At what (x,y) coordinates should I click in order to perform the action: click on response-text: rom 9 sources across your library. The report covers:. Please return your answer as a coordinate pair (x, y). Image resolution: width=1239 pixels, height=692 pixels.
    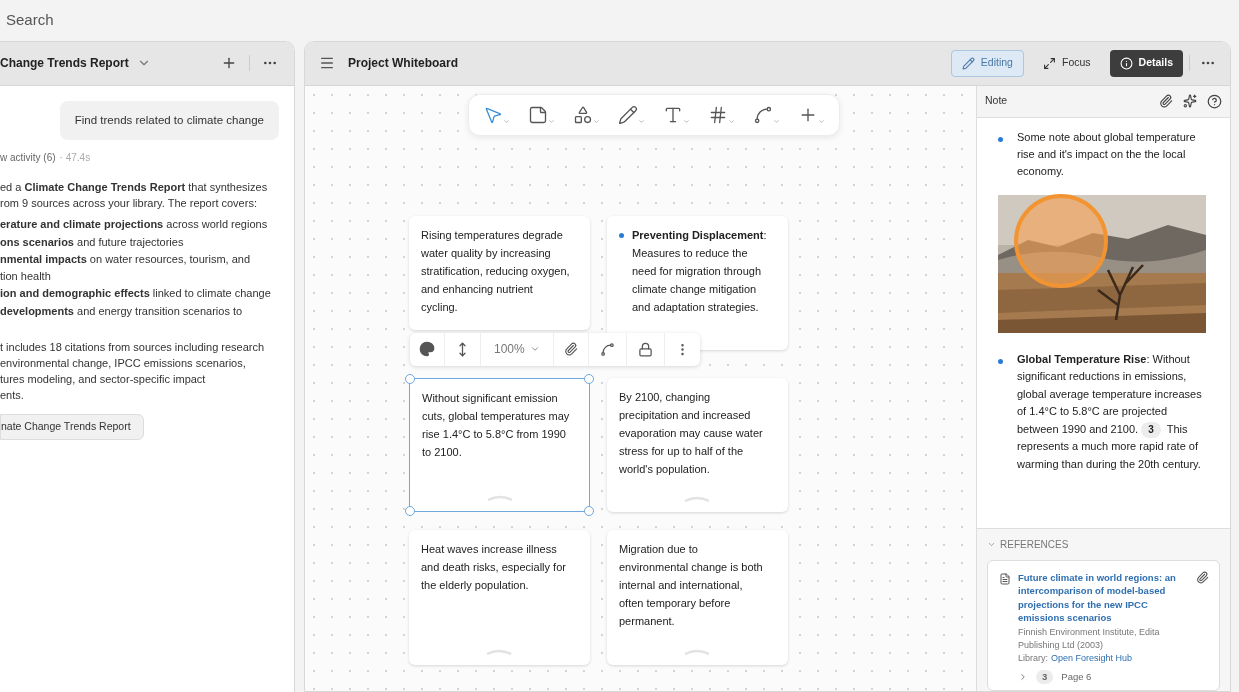
    Looking at the image, I should click on (129, 203).